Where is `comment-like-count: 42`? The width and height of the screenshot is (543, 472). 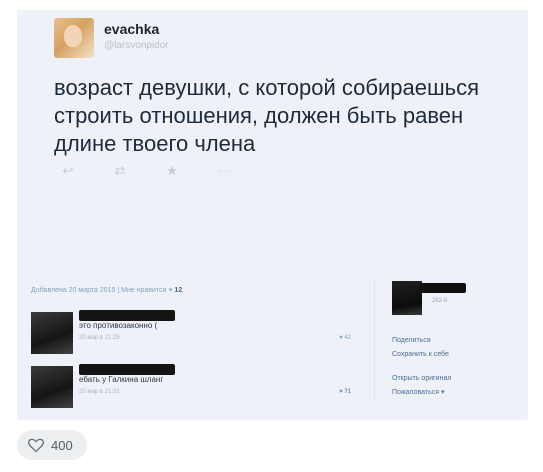
comment-like-count: 42 is located at coordinates (347, 338).